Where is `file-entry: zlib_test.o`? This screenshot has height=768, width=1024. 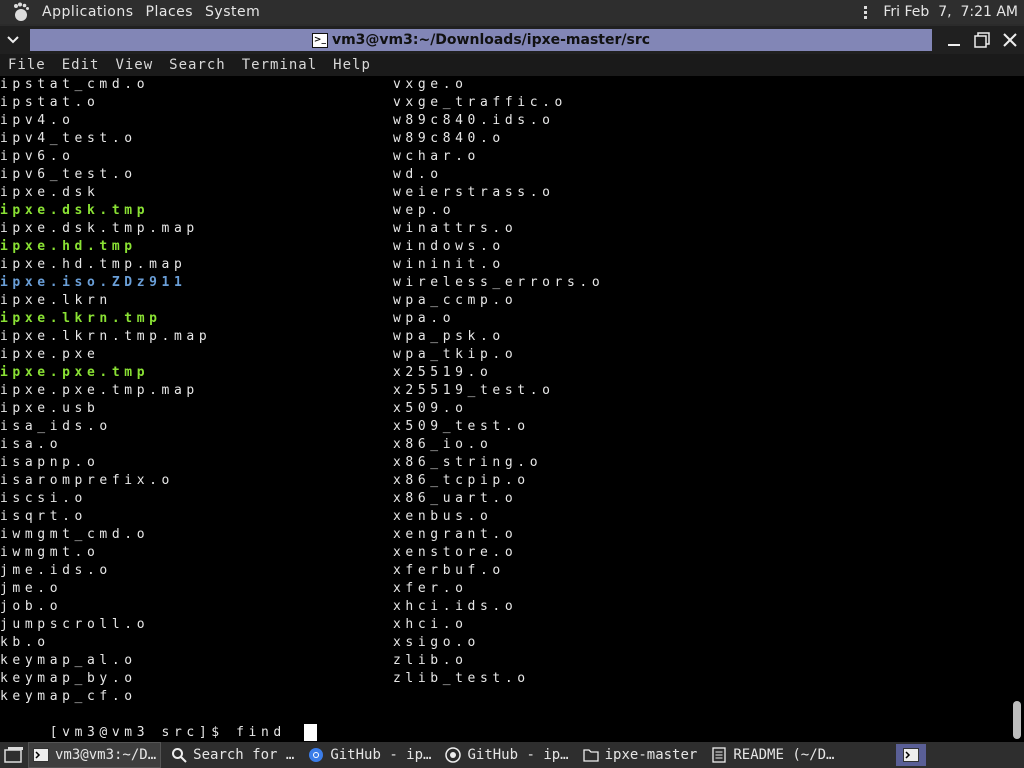 file-entry: zlib_test.o is located at coordinates (461, 678).